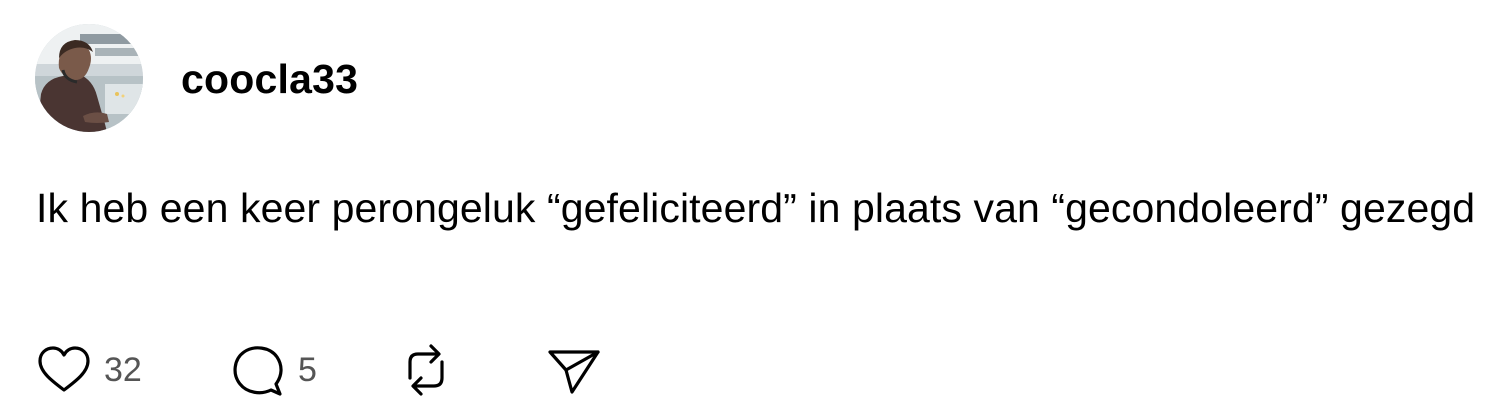 The height and width of the screenshot is (414, 1504). I want to click on repost-icon, so click(426, 370).